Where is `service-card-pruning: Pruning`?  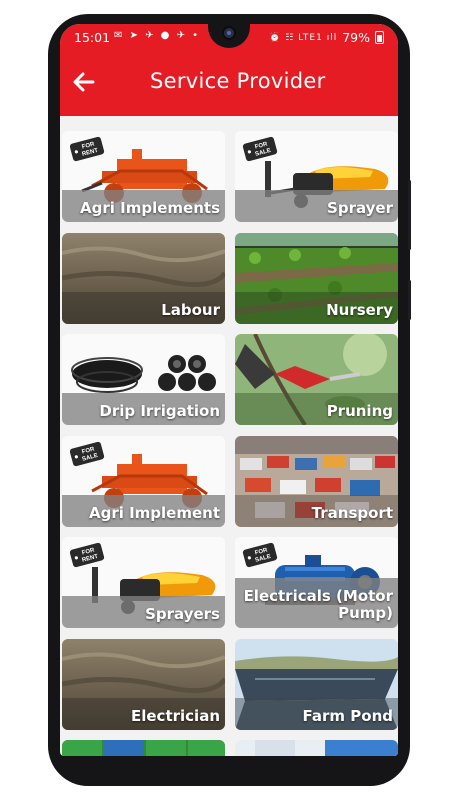
service-card-pruning: Pruning is located at coordinates (316, 379).